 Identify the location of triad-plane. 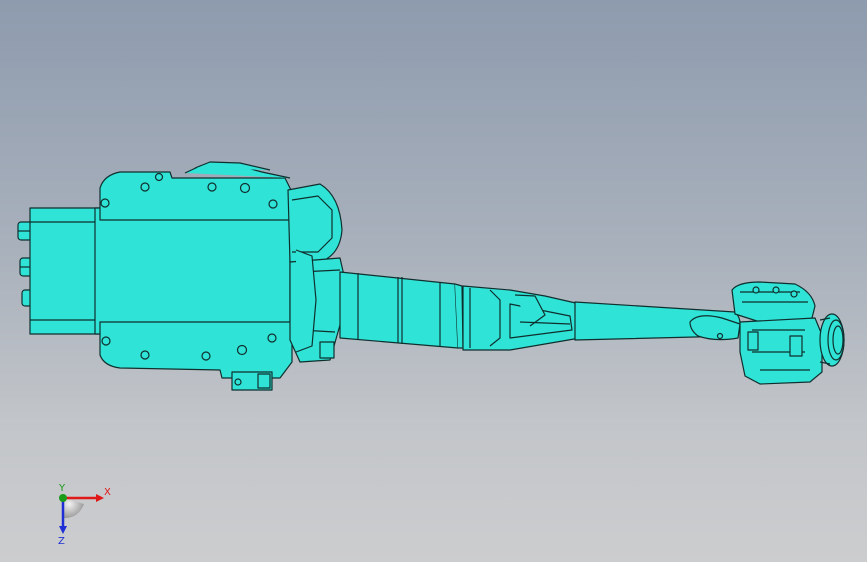
(73, 508).